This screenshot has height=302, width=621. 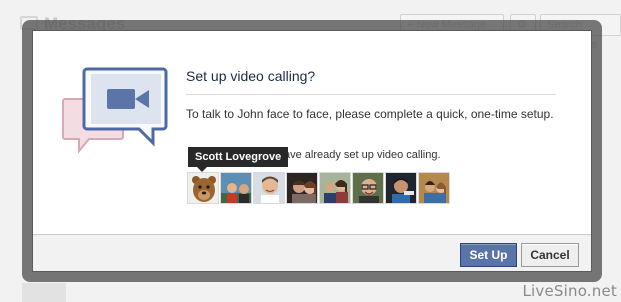 I want to click on set-up-button: Set Up, so click(x=488, y=255).